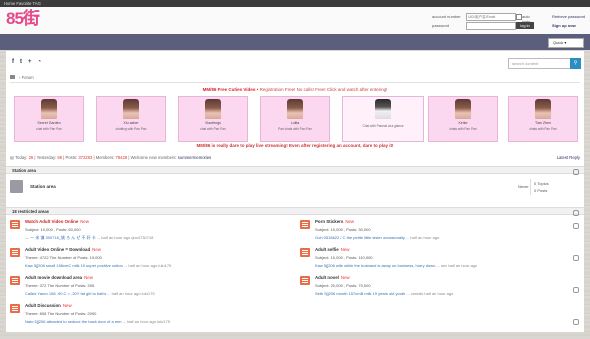 The height and width of the screenshot is (339, 590). What do you see at coordinates (28, 77) in the screenshot?
I see `breadcrumb-forum: Forum` at bounding box center [28, 77].